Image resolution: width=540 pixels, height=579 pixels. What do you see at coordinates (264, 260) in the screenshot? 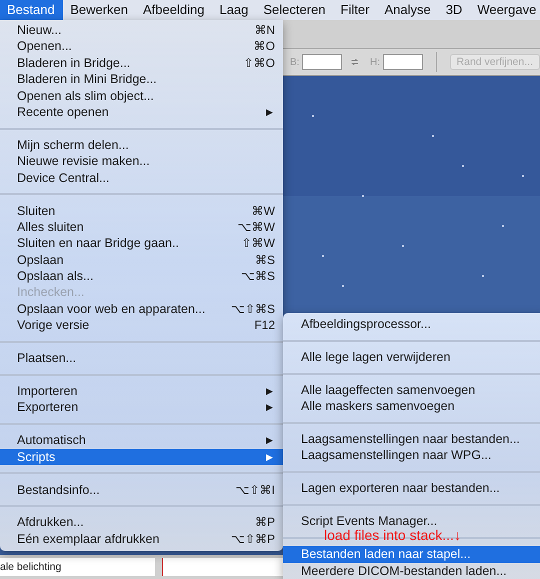
I see `shortcut-label: ⌘S` at bounding box center [264, 260].